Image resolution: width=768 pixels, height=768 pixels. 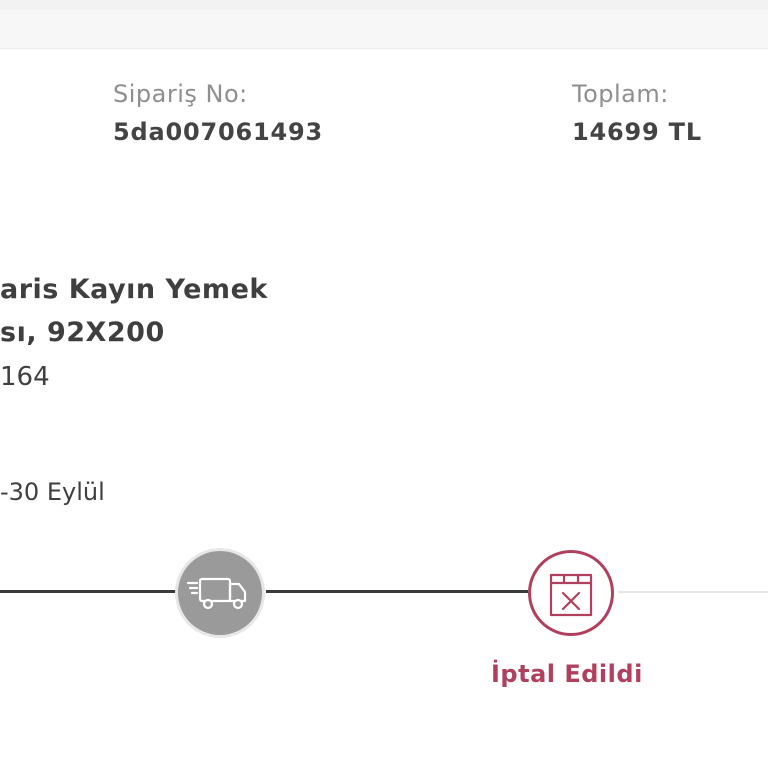 What do you see at coordinates (52, 492) in the screenshot?
I see `delivery-date: -30 Eylül` at bounding box center [52, 492].